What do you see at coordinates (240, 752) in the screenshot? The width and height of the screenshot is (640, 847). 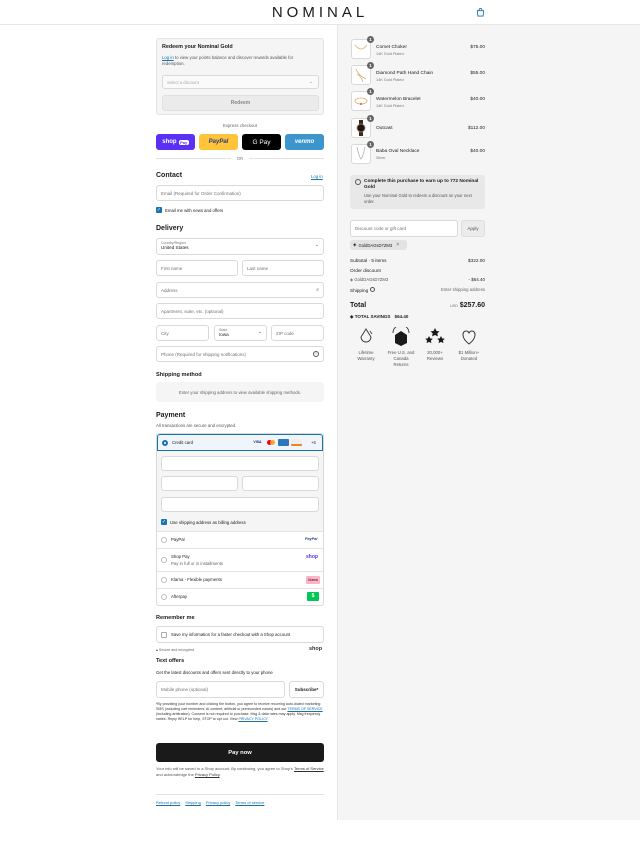 I see `pay-now-button: Pay now` at bounding box center [240, 752].